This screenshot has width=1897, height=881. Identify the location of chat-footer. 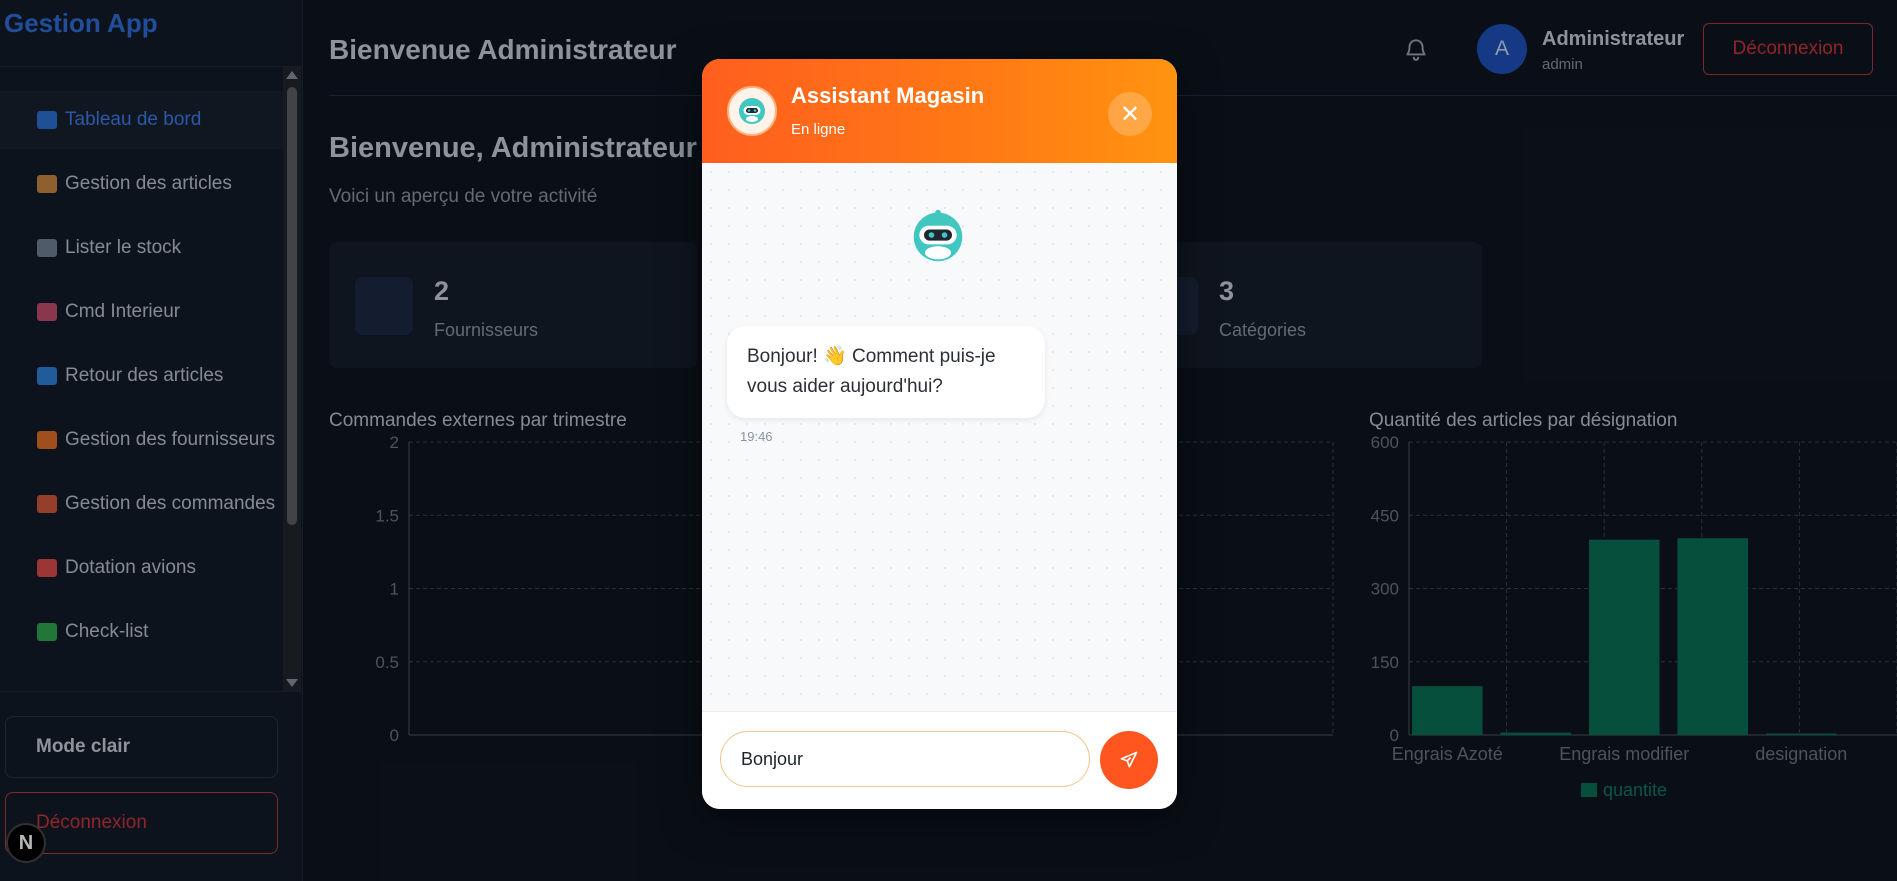
(939, 760).